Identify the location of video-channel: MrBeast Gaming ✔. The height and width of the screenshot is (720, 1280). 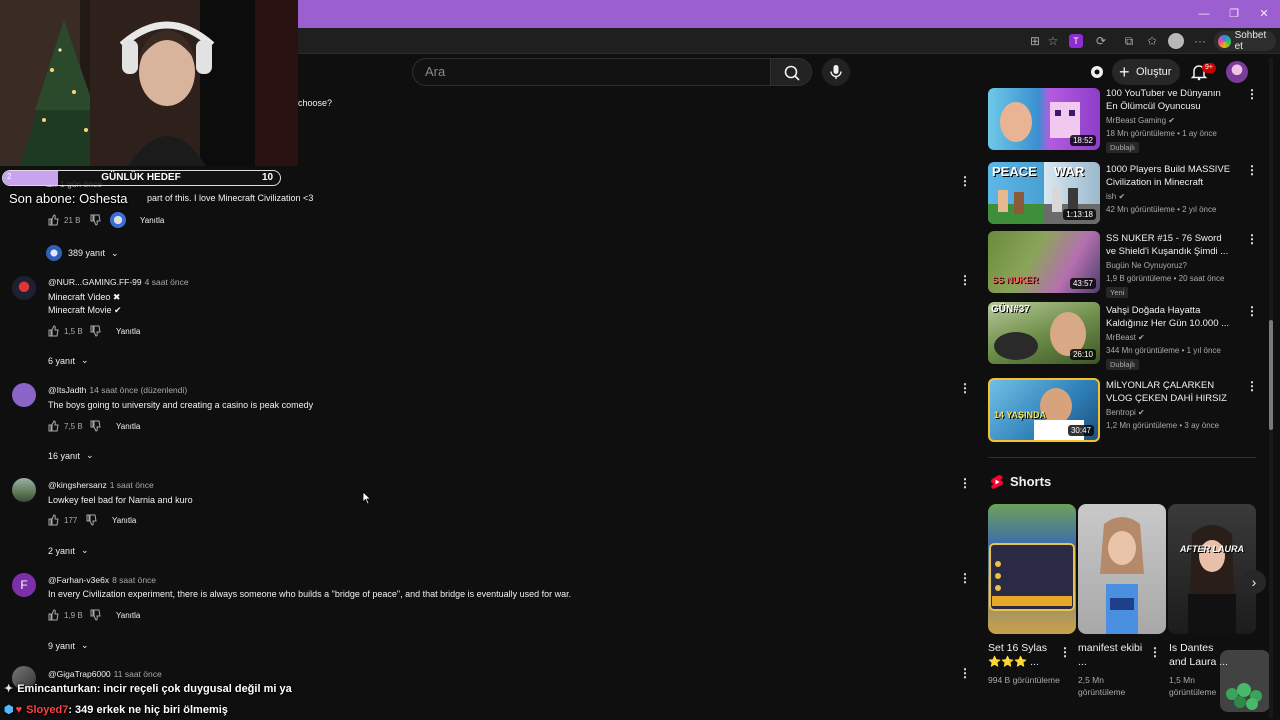
(1140, 120).